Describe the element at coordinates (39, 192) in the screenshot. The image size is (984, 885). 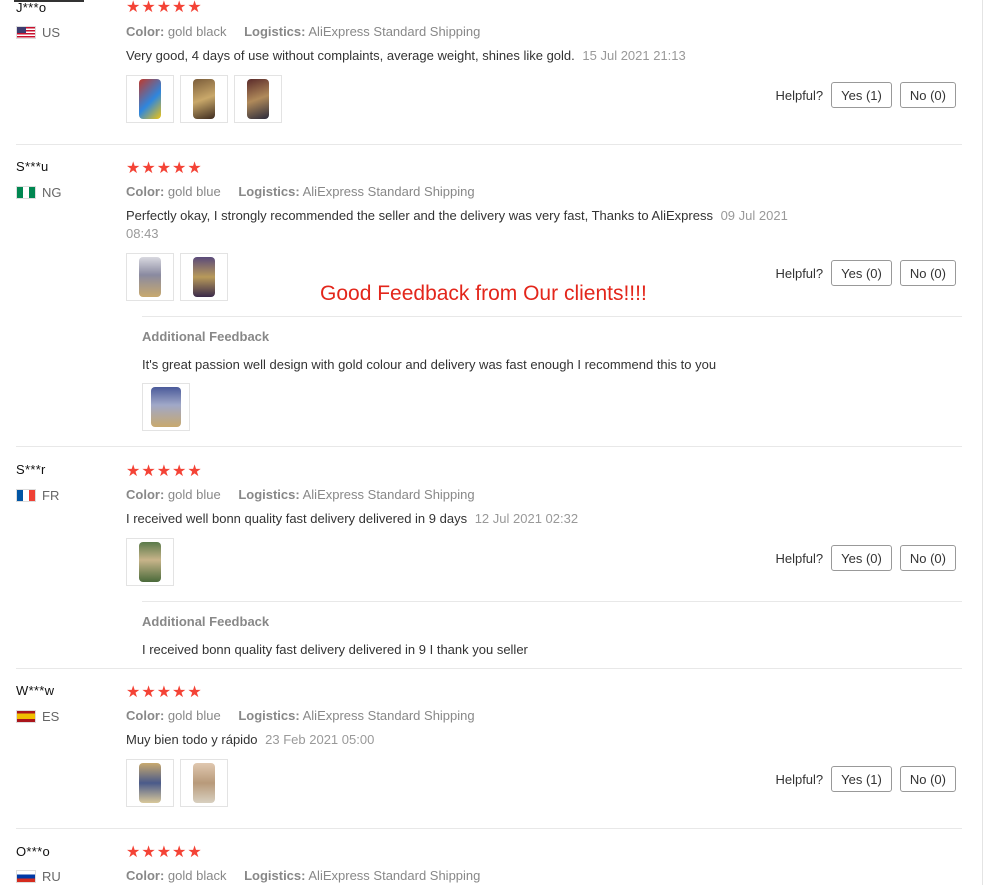
I see `reviewer-country: NG` at that location.